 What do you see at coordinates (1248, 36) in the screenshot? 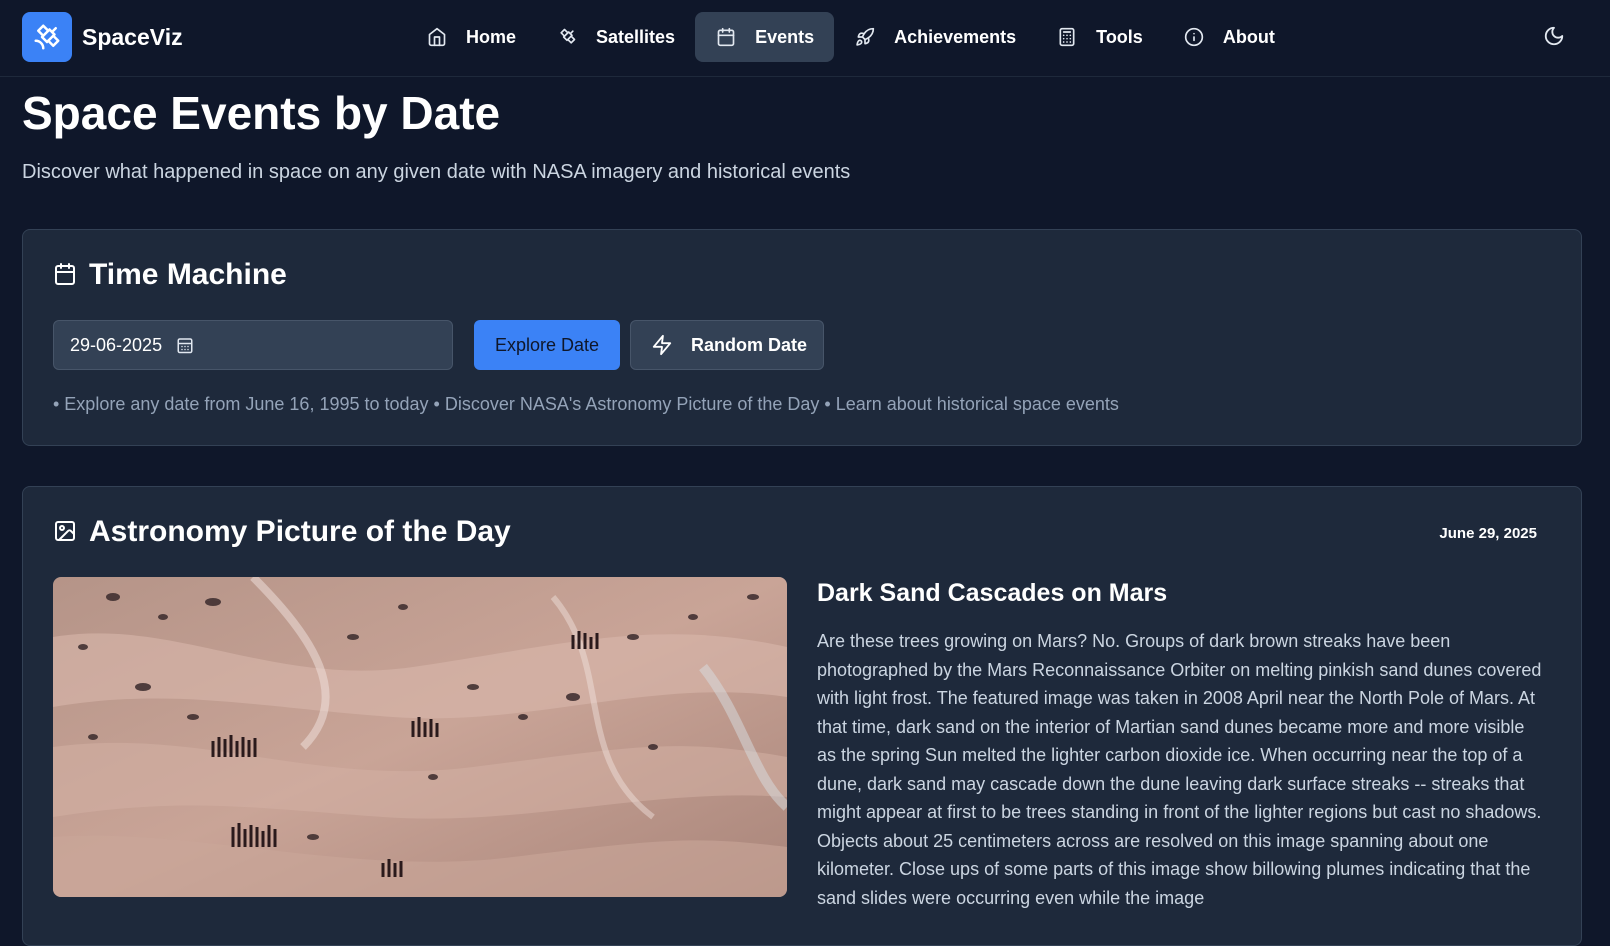
I see `nav-label: About` at bounding box center [1248, 36].